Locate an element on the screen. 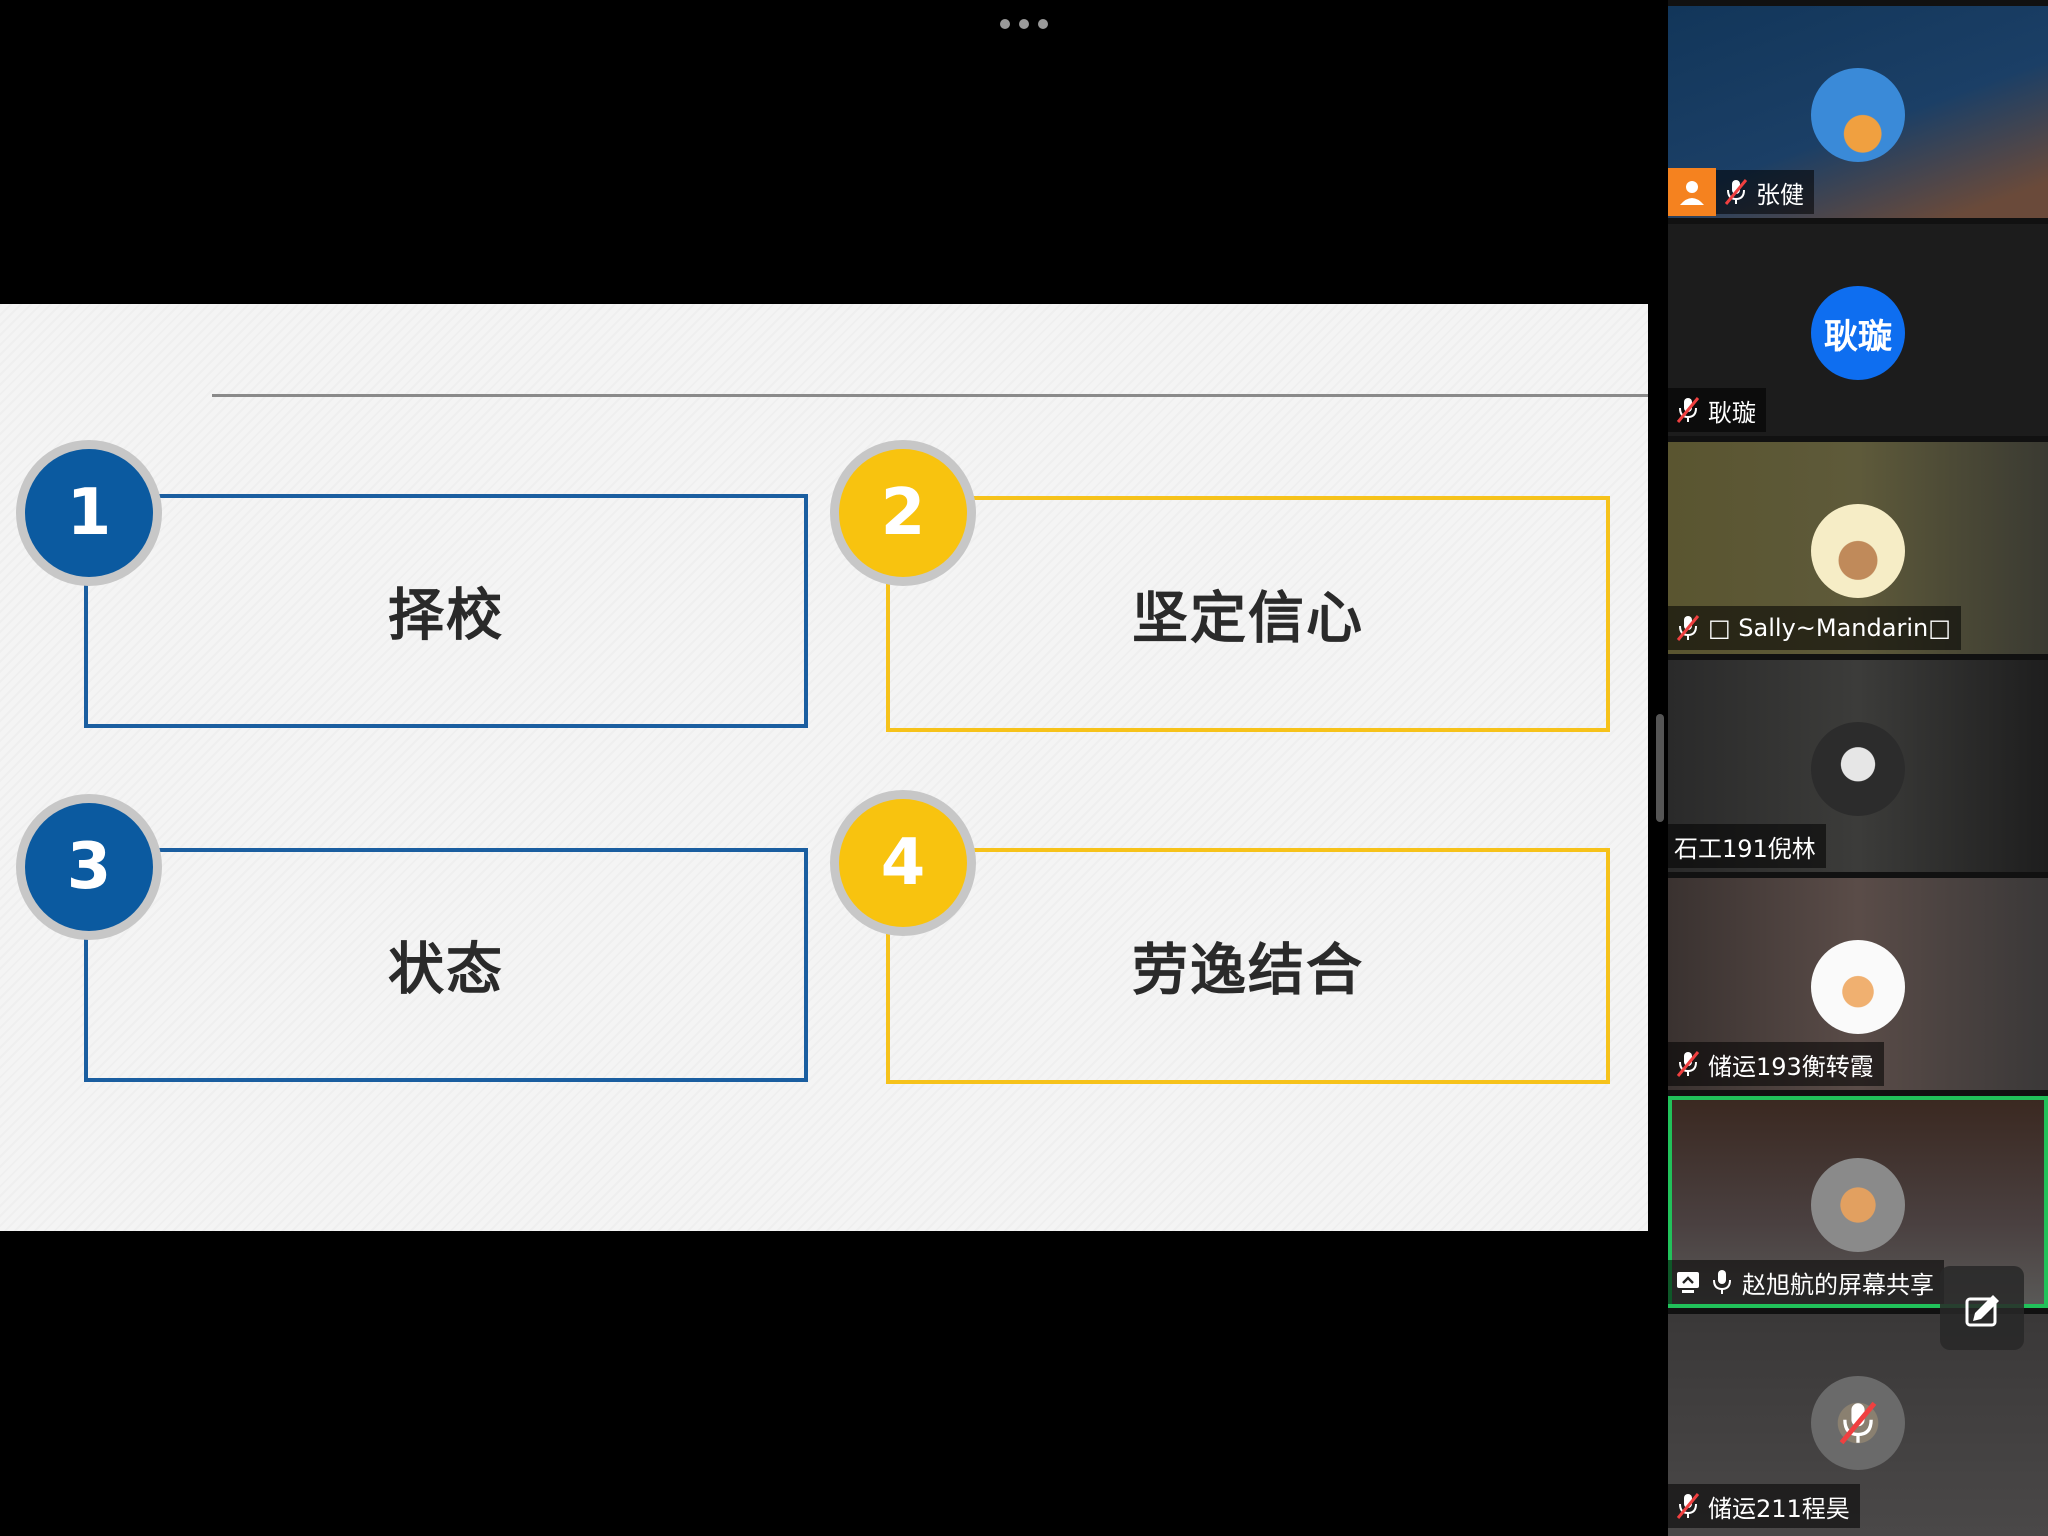 Image resolution: width=2048 pixels, height=1536 pixels. participant-tile: 张健 is located at coordinates (1858, 112).